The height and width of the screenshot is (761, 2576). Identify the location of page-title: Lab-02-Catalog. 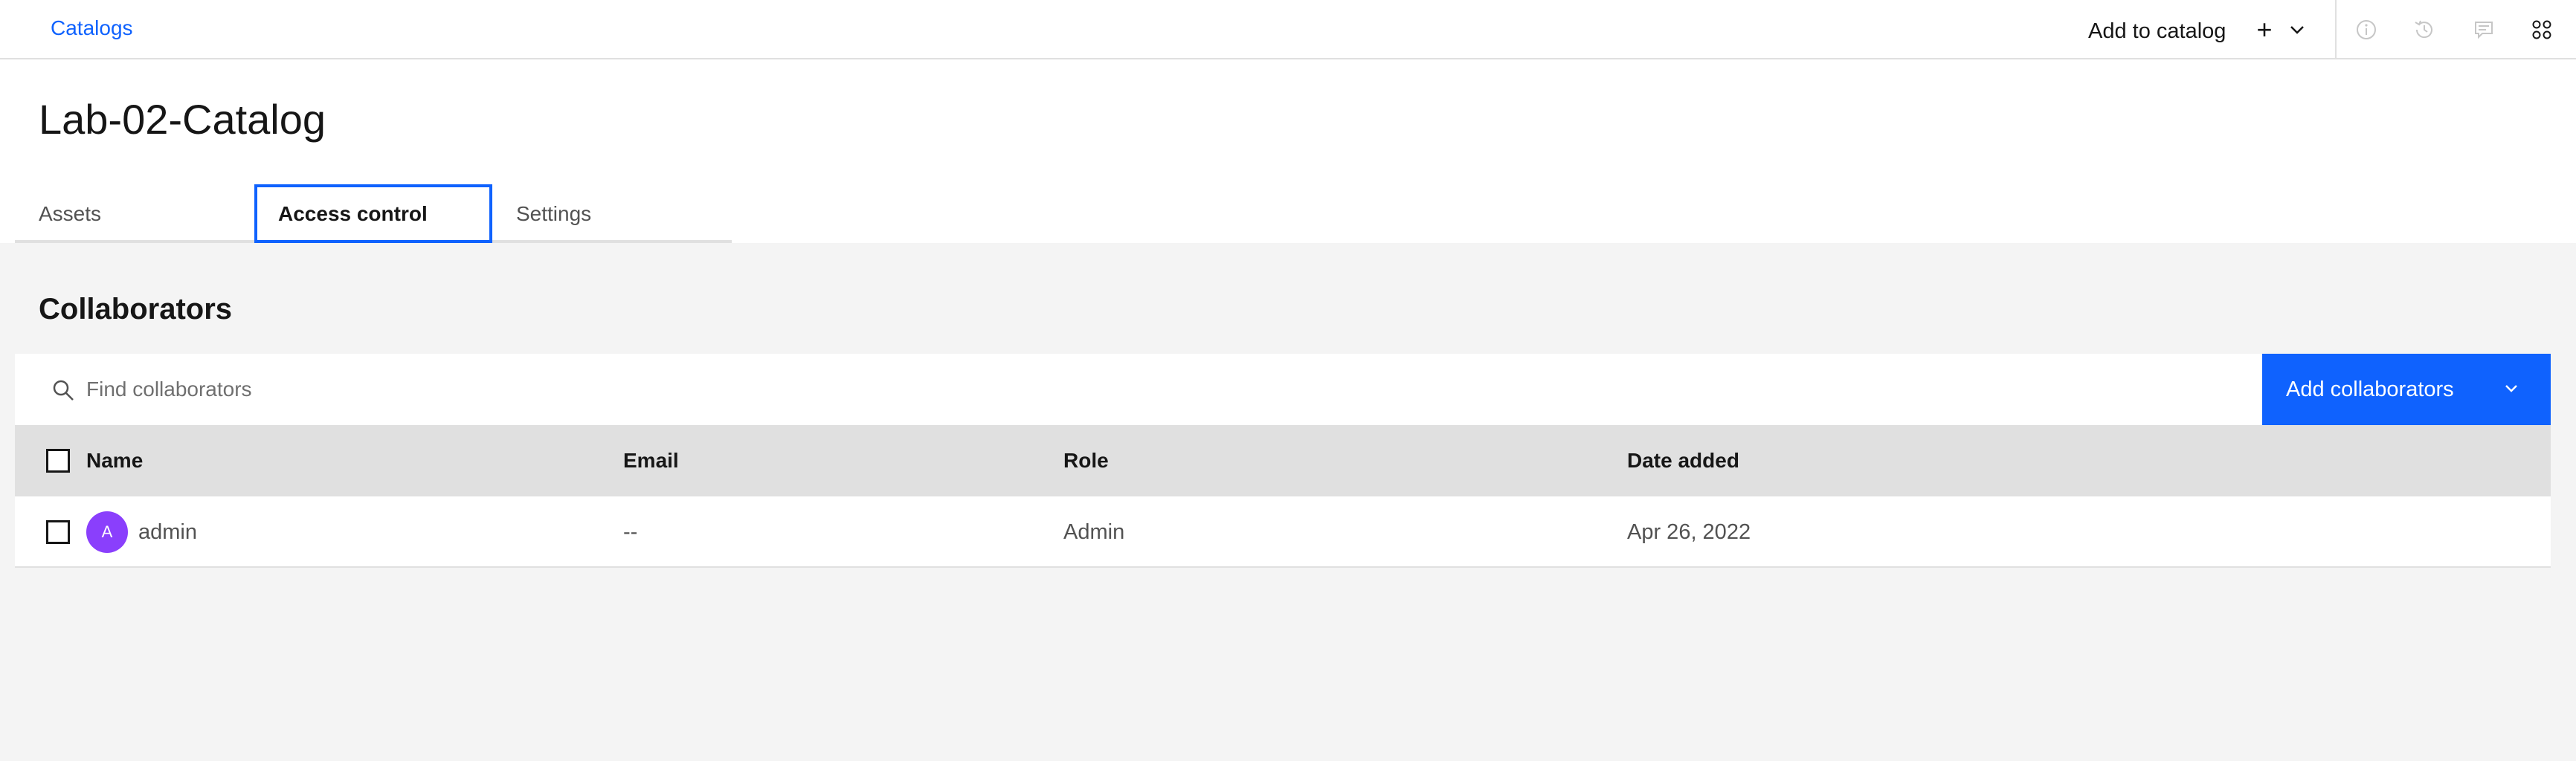
(182, 119).